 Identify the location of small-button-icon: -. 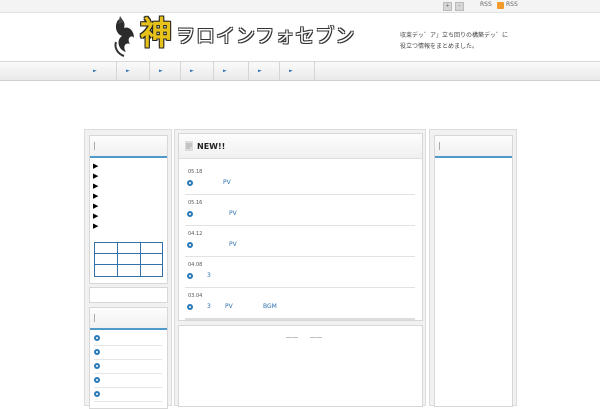
(459, 6).